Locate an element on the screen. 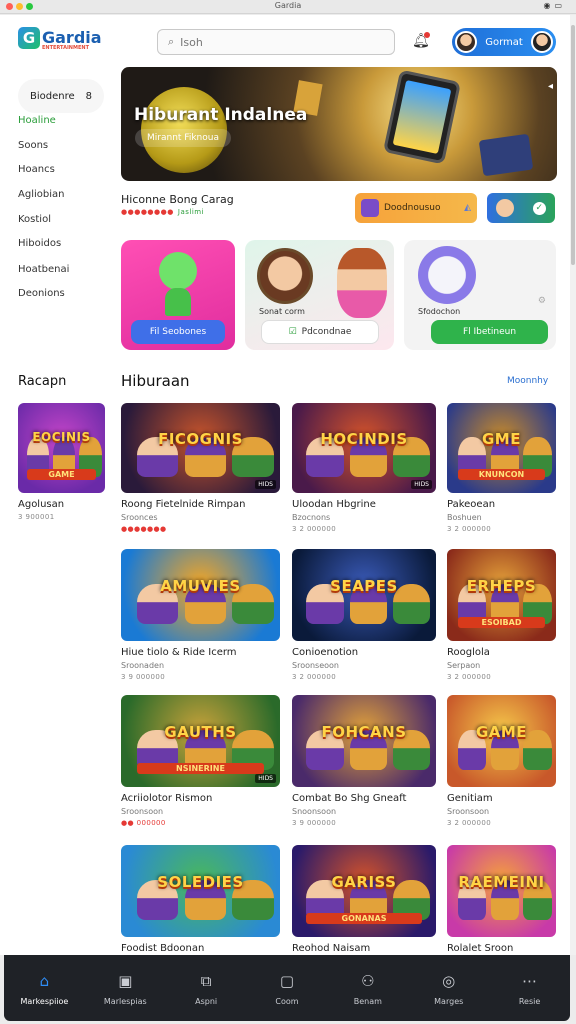 This screenshot has width=576, height=1024. game-title: Reohod Naisam is located at coordinates (331, 948).